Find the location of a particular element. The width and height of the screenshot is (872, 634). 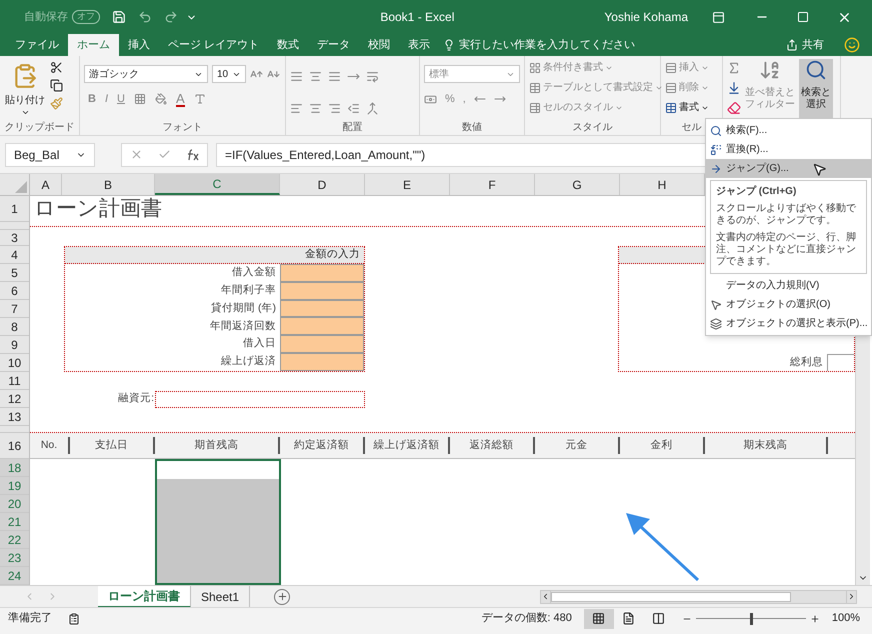

row-header: 1 is located at coordinates (14, 209).